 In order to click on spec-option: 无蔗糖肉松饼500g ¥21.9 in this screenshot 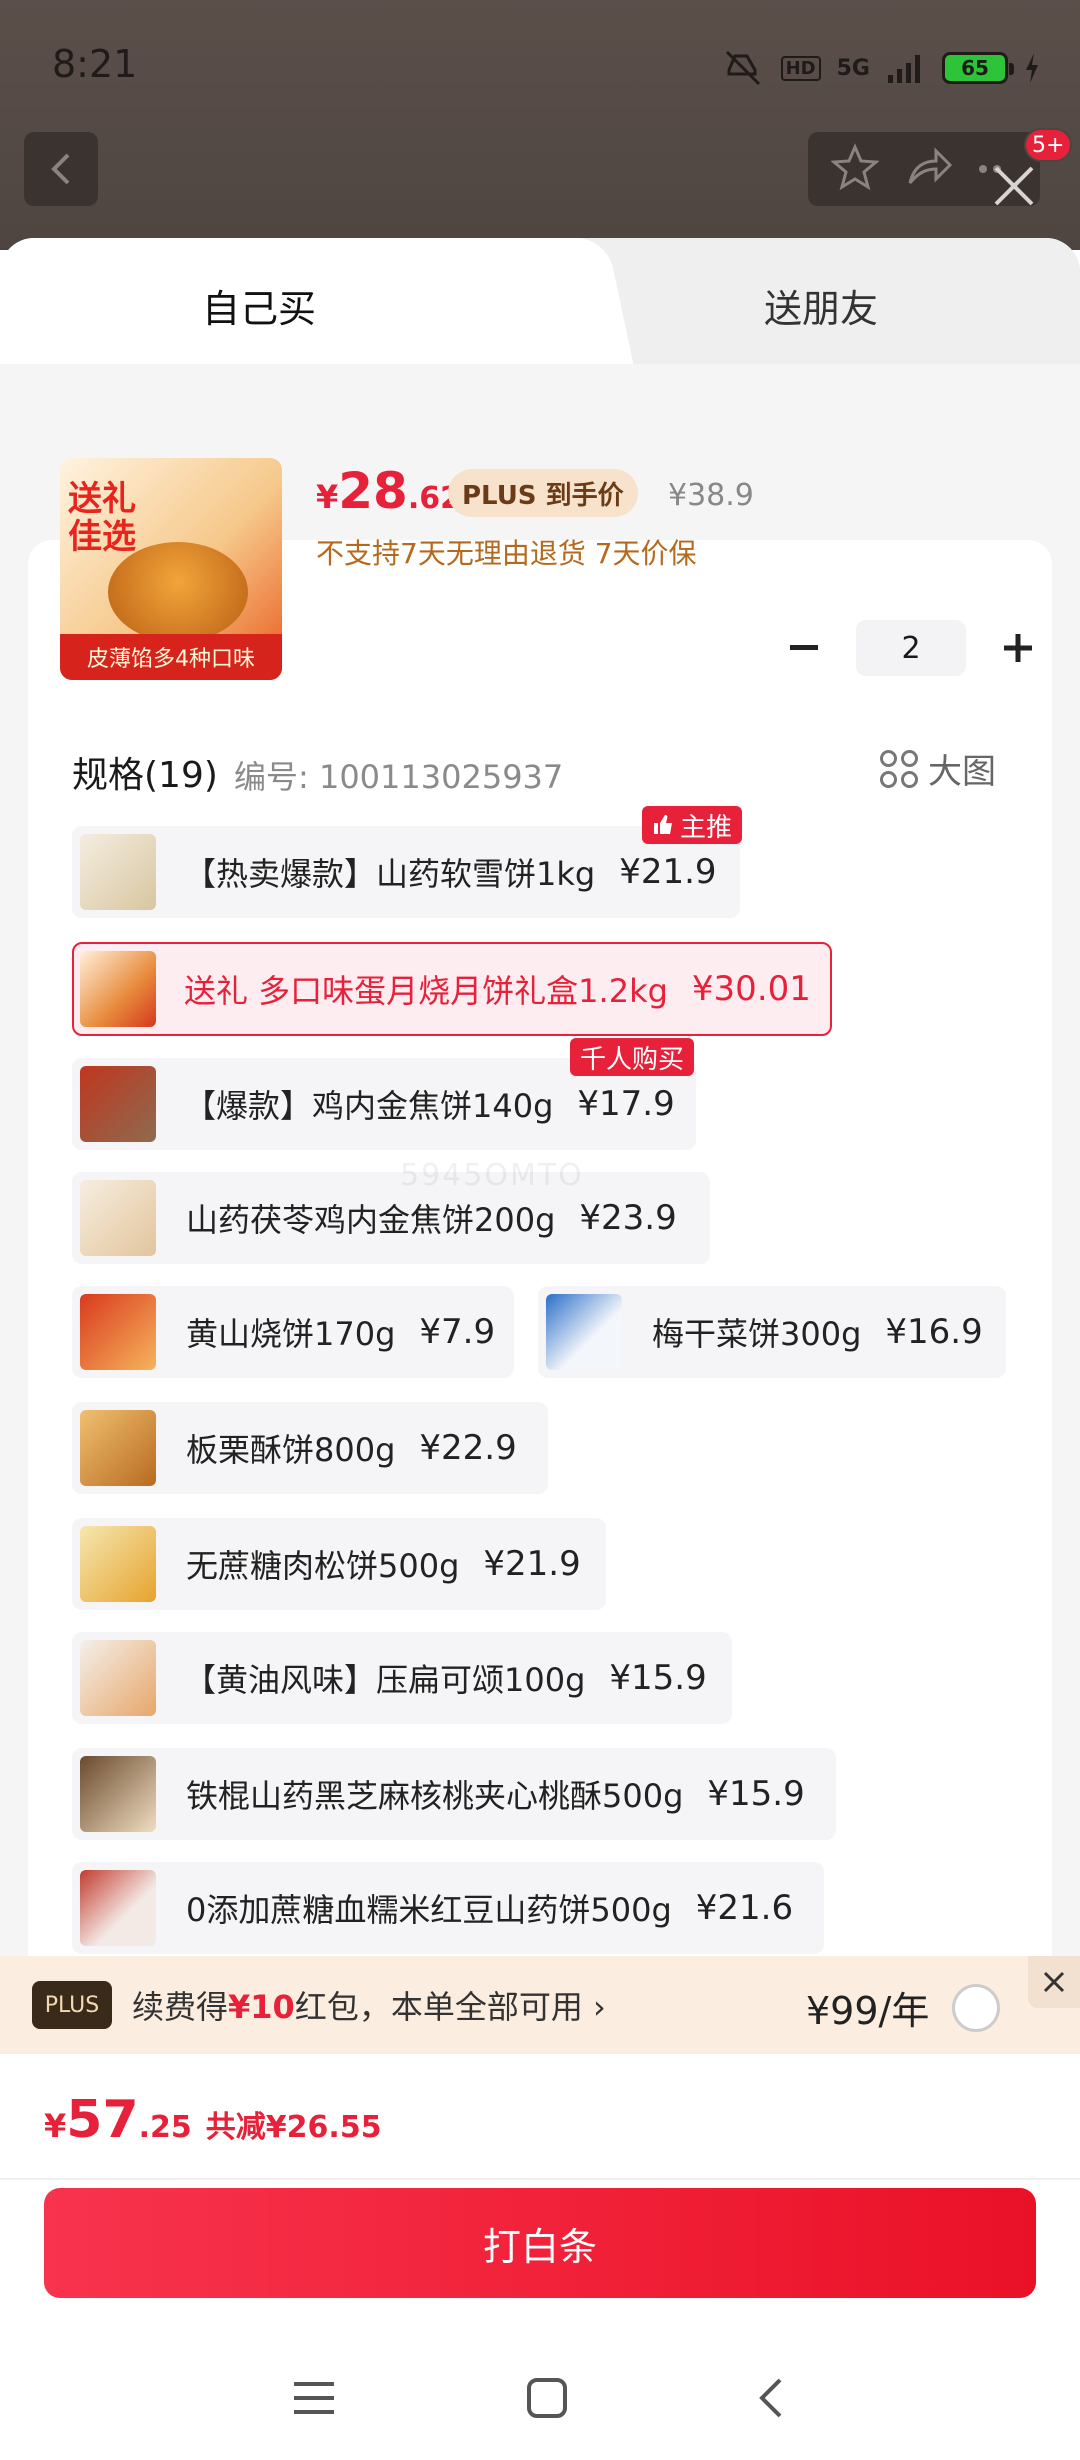, I will do `click(339, 1564)`.